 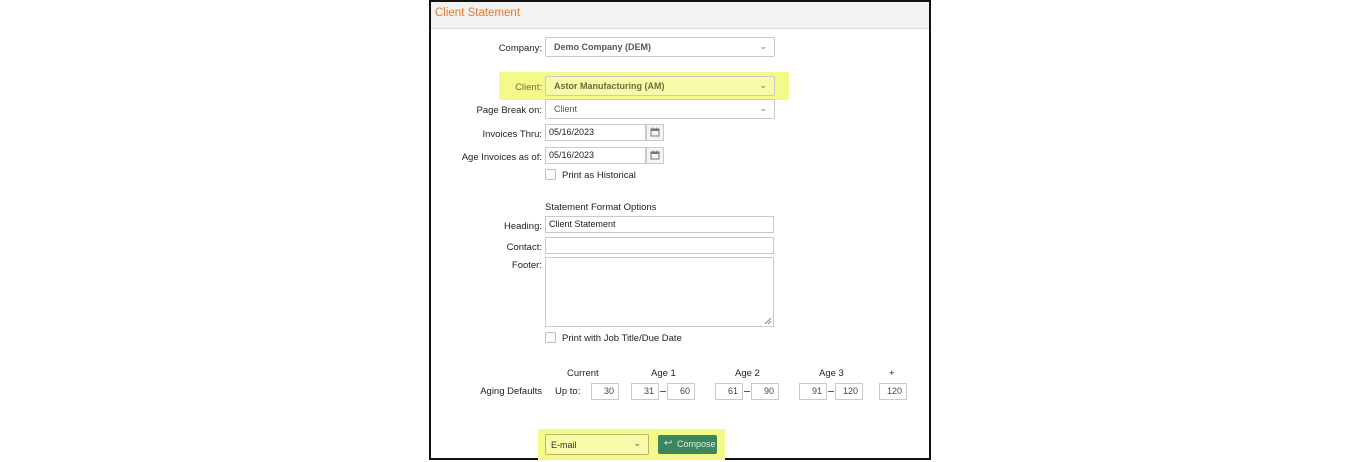 What do you see at coordinates (659, 245) in the screenshot?
I see `contact-input` at bounding box center [659, 245].